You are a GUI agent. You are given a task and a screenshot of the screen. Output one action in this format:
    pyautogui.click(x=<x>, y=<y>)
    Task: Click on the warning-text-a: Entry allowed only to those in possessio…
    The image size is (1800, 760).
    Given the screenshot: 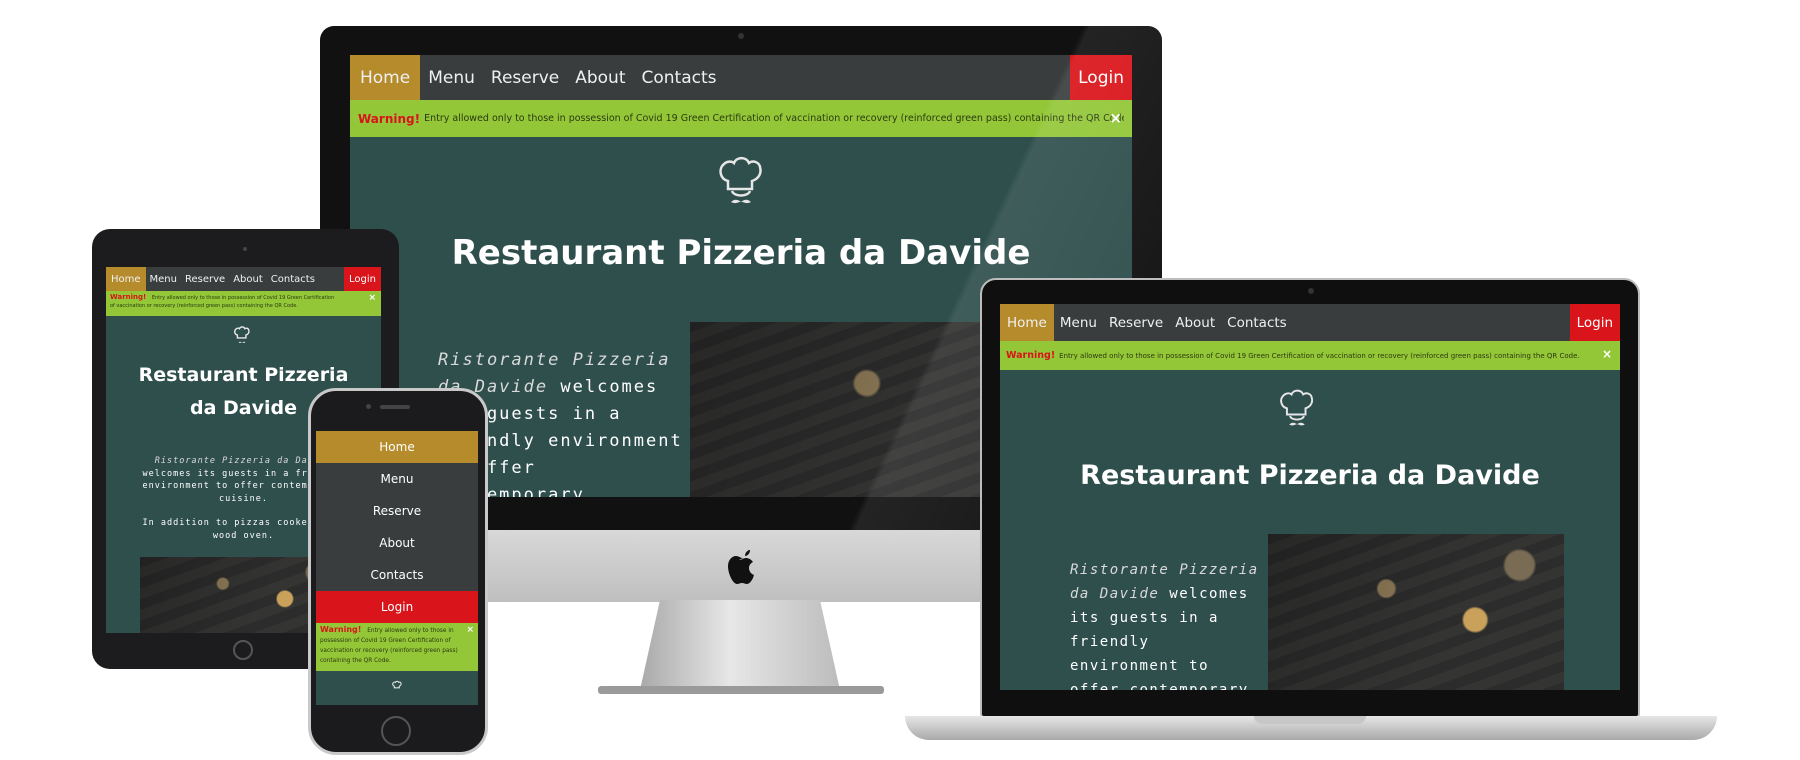 What is the action you would take?
    pyautogui.click(x=243, y=298)
    